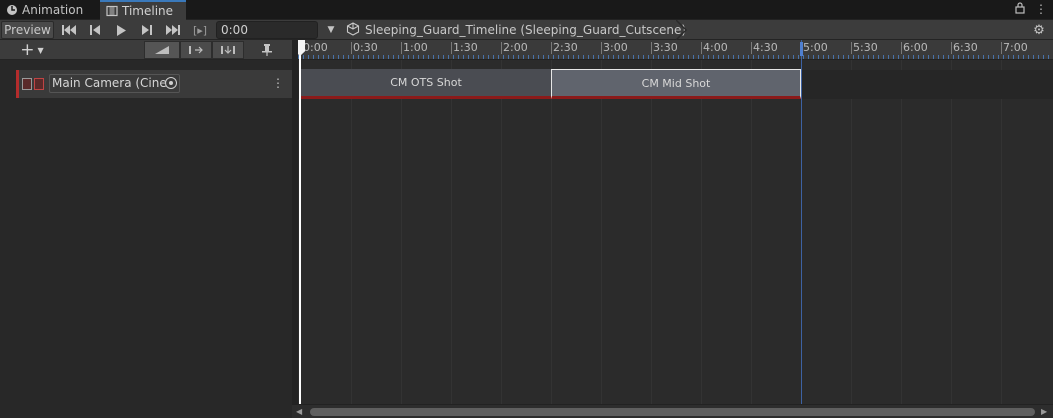 The image size is (1053, 418). Describe the element at coordinates (267, 30) in the screenshot. I see `current-time-field: 0:00` at that location.